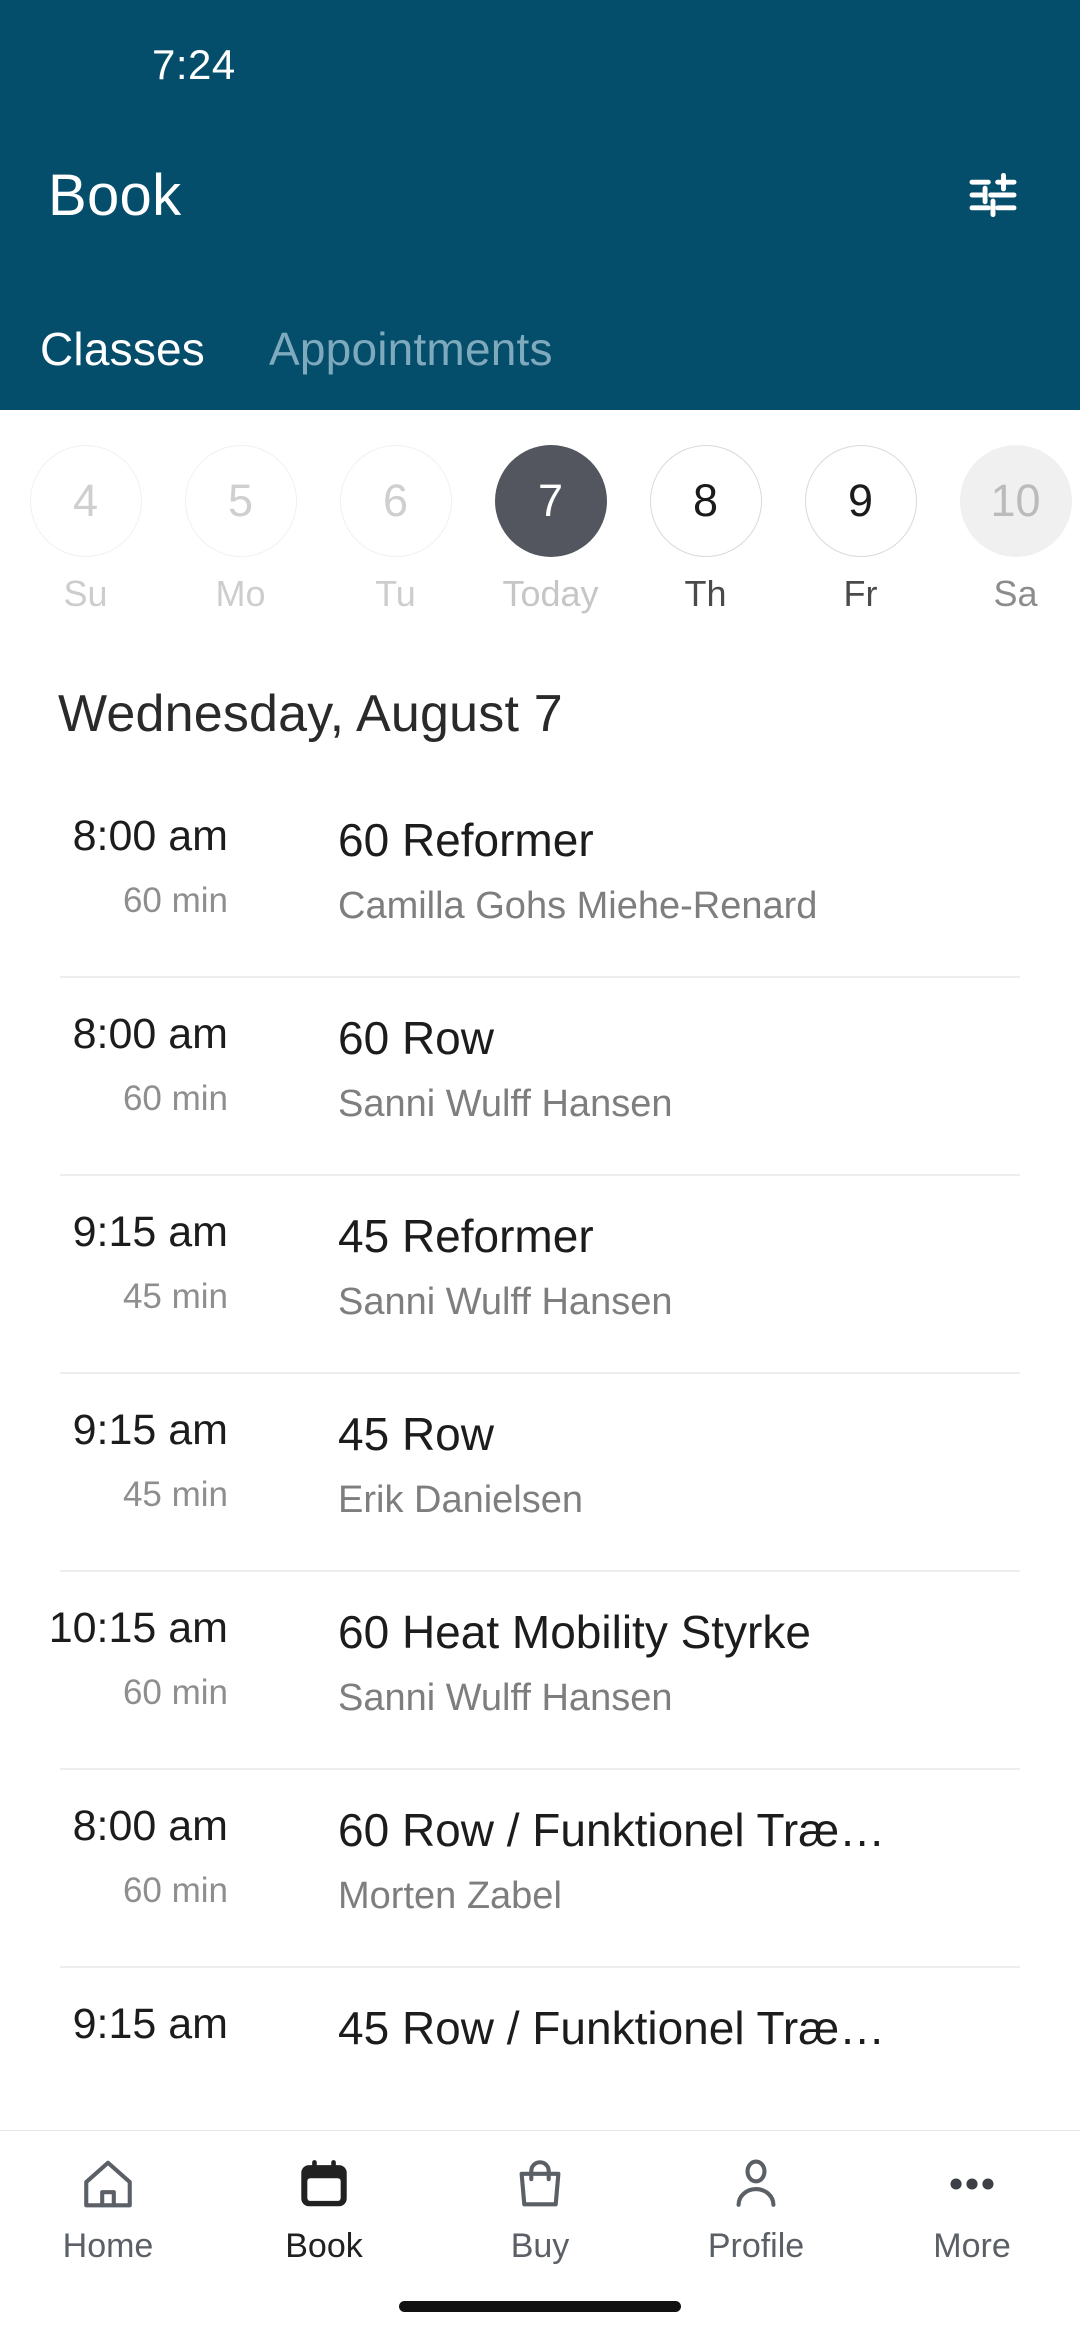 This screenshot has height=2340, width=1080. I want to click on class-name: 60 Row, so click(416, 1038).